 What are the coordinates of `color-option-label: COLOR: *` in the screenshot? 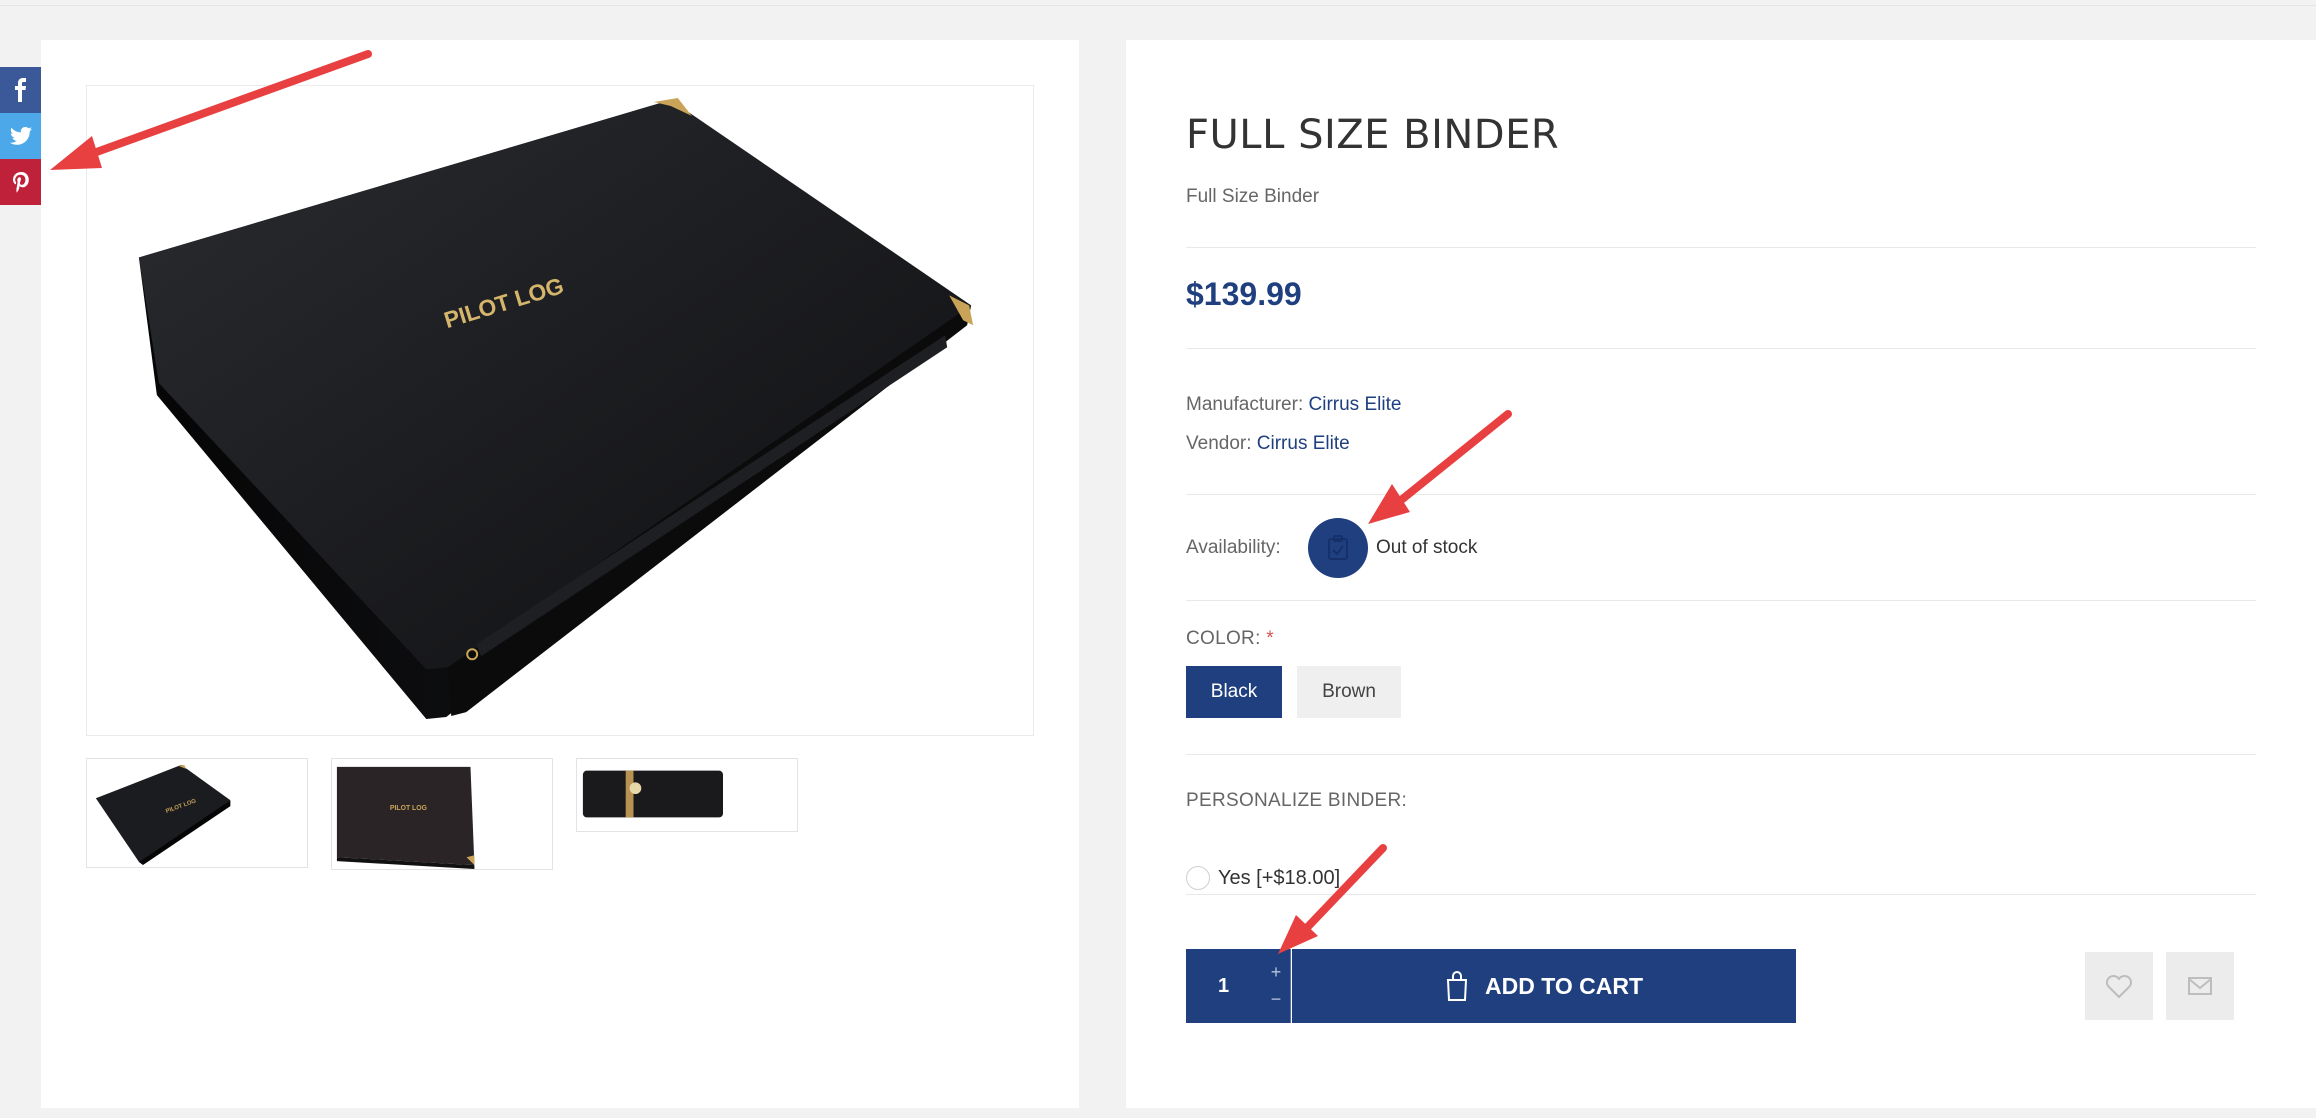 It's located at (1230, 638).